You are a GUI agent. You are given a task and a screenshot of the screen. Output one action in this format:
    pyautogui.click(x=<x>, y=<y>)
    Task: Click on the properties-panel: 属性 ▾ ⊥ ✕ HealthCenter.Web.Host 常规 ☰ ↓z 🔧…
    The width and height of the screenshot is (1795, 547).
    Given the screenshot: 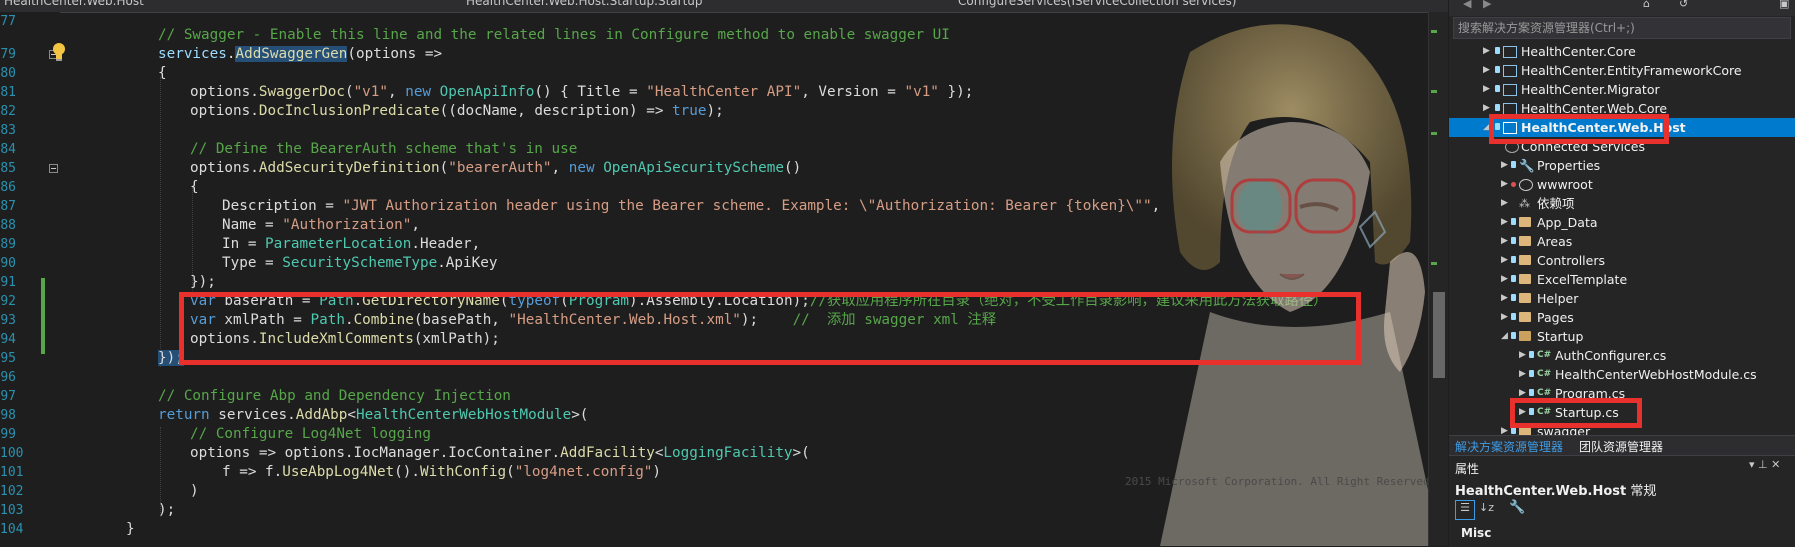 What is the action you would take?
    pyautogui.click(x=1622, y=501)
    